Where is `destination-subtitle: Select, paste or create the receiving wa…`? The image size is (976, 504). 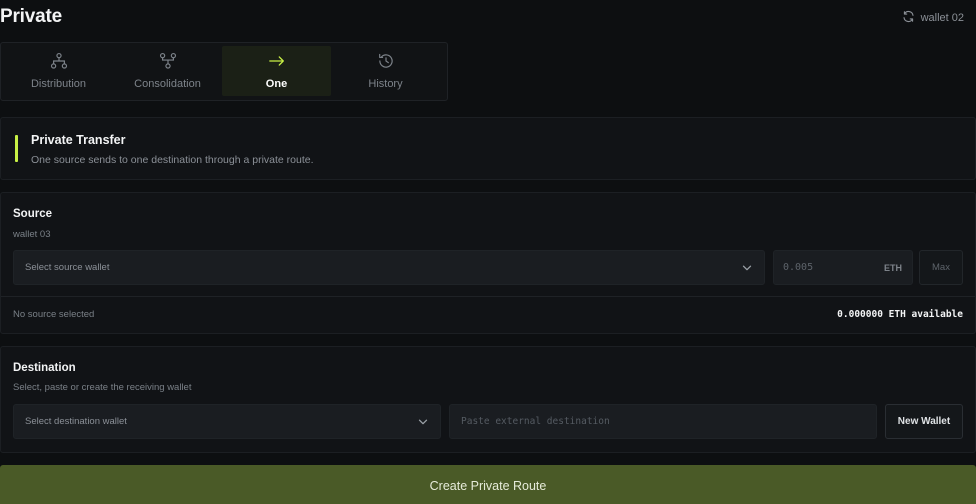 destination-subtitle: Select, paste or create the receiving wa… is located at coordinates (102, 387).